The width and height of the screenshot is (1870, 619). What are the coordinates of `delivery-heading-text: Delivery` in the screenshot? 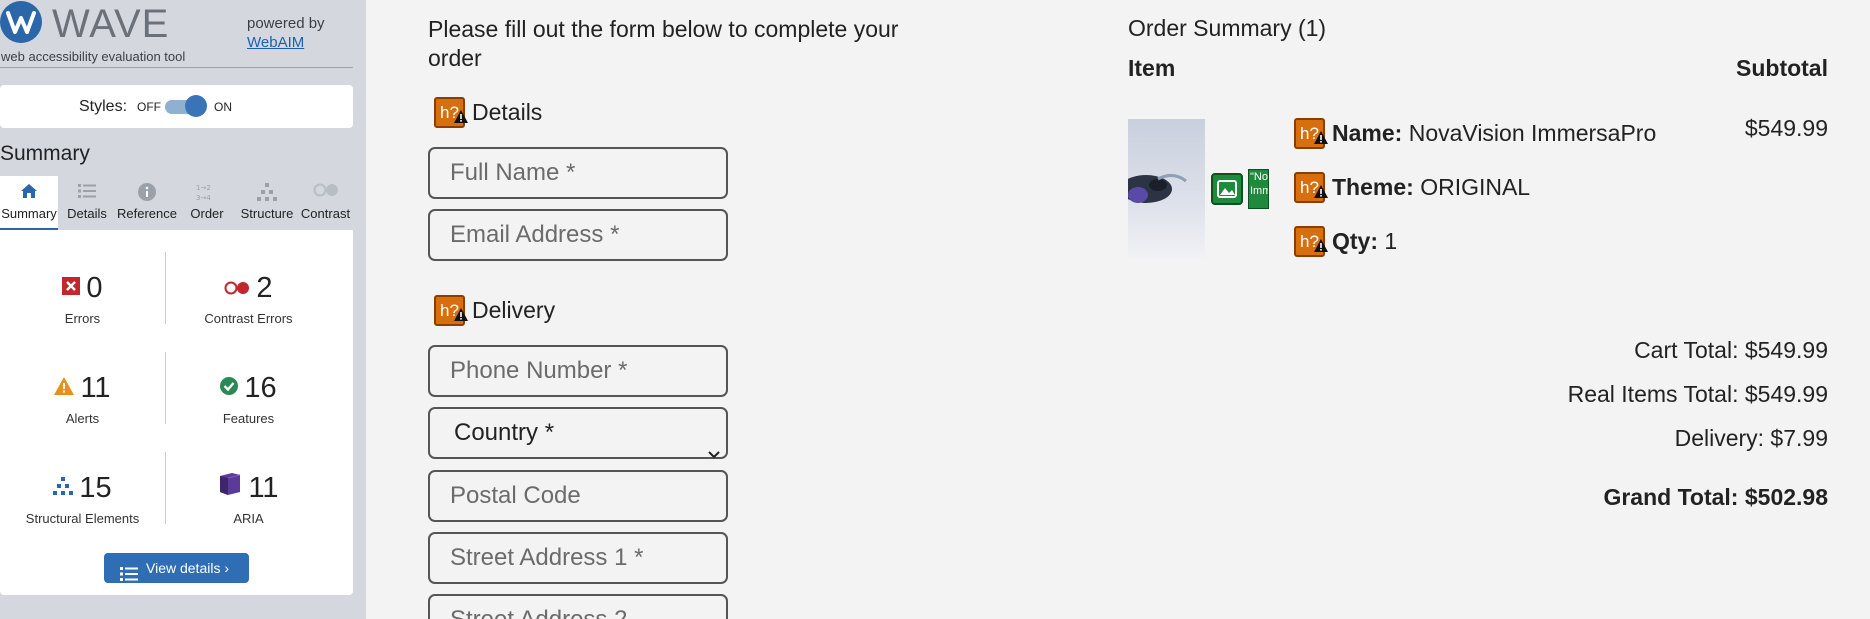 It's located at (514, 310).